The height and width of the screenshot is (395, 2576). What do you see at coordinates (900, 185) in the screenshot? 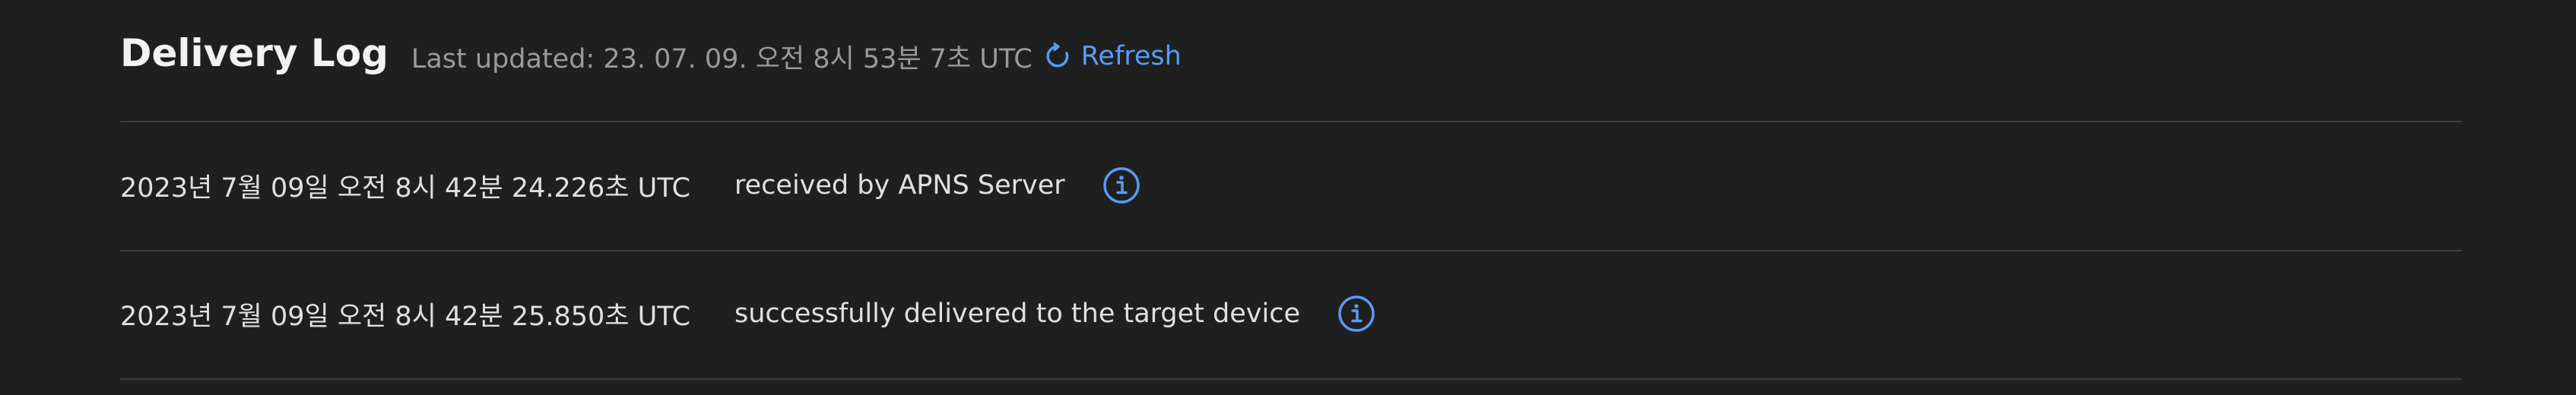
I see `log-entry-status: received by APNS Server` at bounding box center [900, 185].